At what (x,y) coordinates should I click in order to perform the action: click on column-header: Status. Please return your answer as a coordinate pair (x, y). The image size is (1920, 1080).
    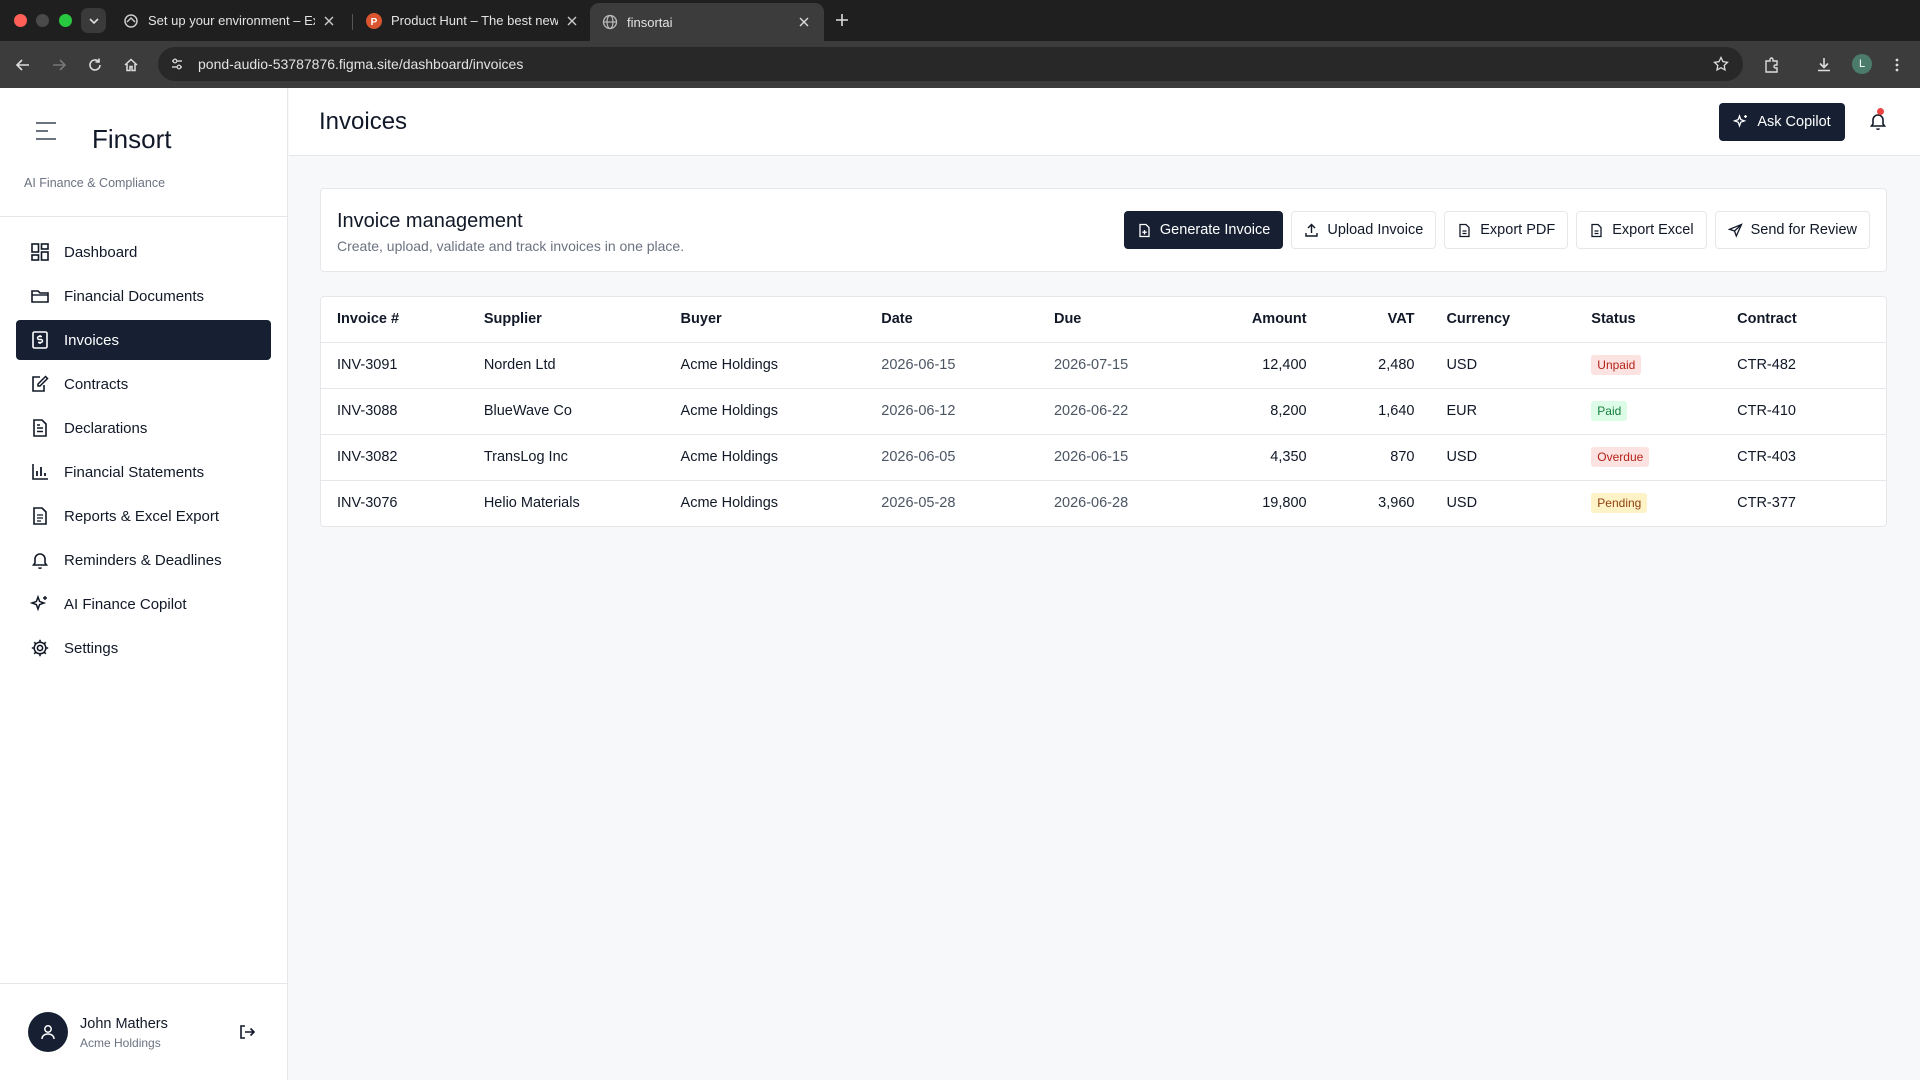
    Looking at the image, I should click on (1648, 320).